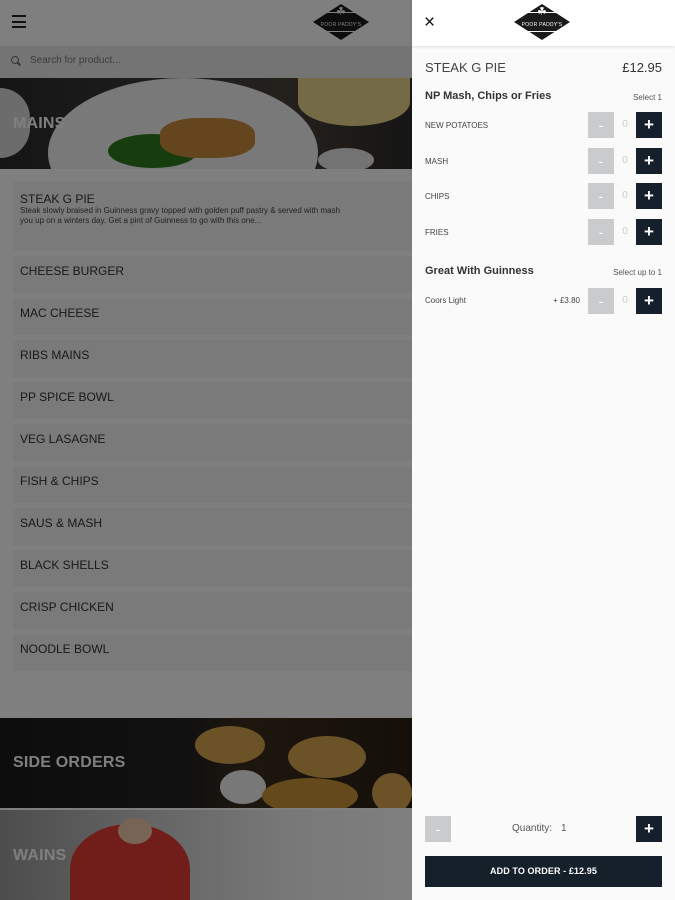  Describe the element at coordinates (437, 232) in the screenshot. I see `option-label: FRIES` at that location.